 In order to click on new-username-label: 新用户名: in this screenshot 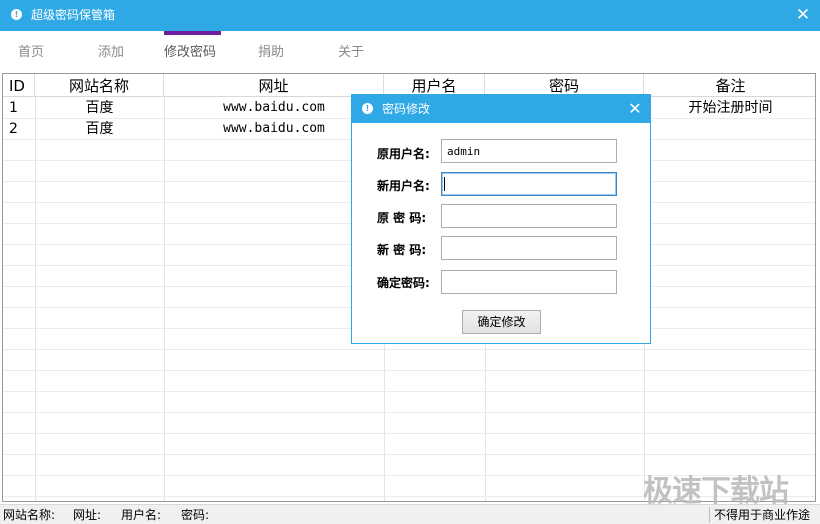, I will do `click(403, 186)`.